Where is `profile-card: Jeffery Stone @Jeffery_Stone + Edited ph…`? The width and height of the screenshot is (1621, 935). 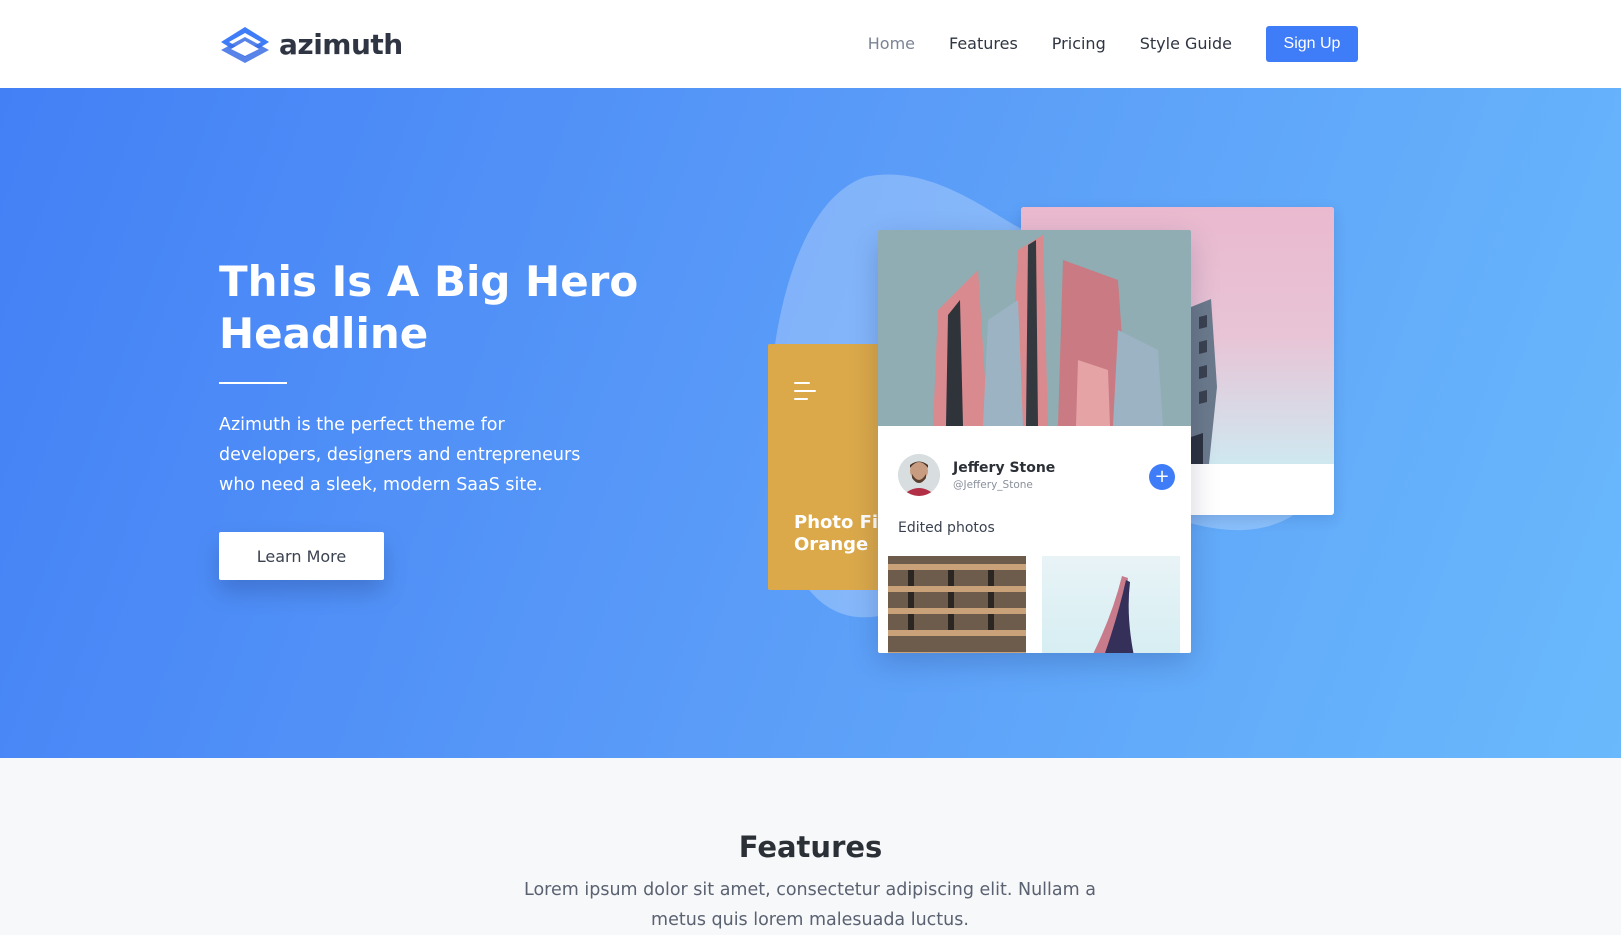 profile-card: Jeffery Stone @Jeffery_Stone + Edited ph… is located at coordinates (1034, 441).